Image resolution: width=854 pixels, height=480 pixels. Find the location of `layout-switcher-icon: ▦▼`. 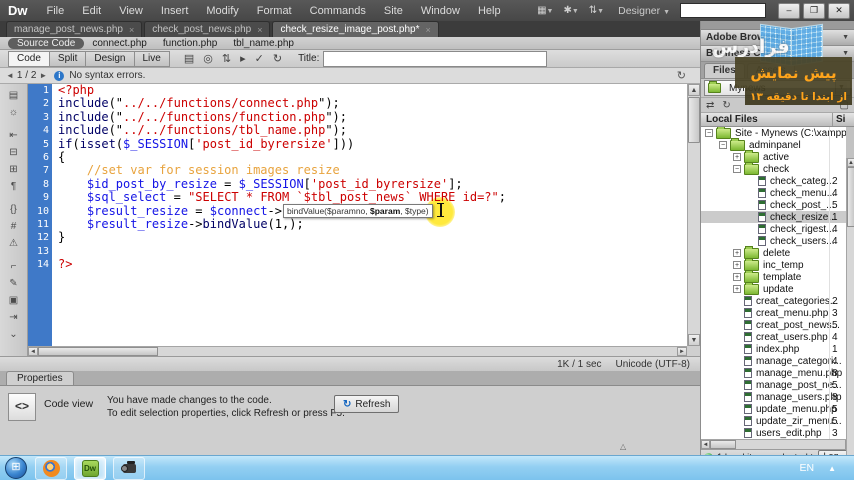

layout-switcher-icon: ▦▼ is located at coordinates (545, 10).